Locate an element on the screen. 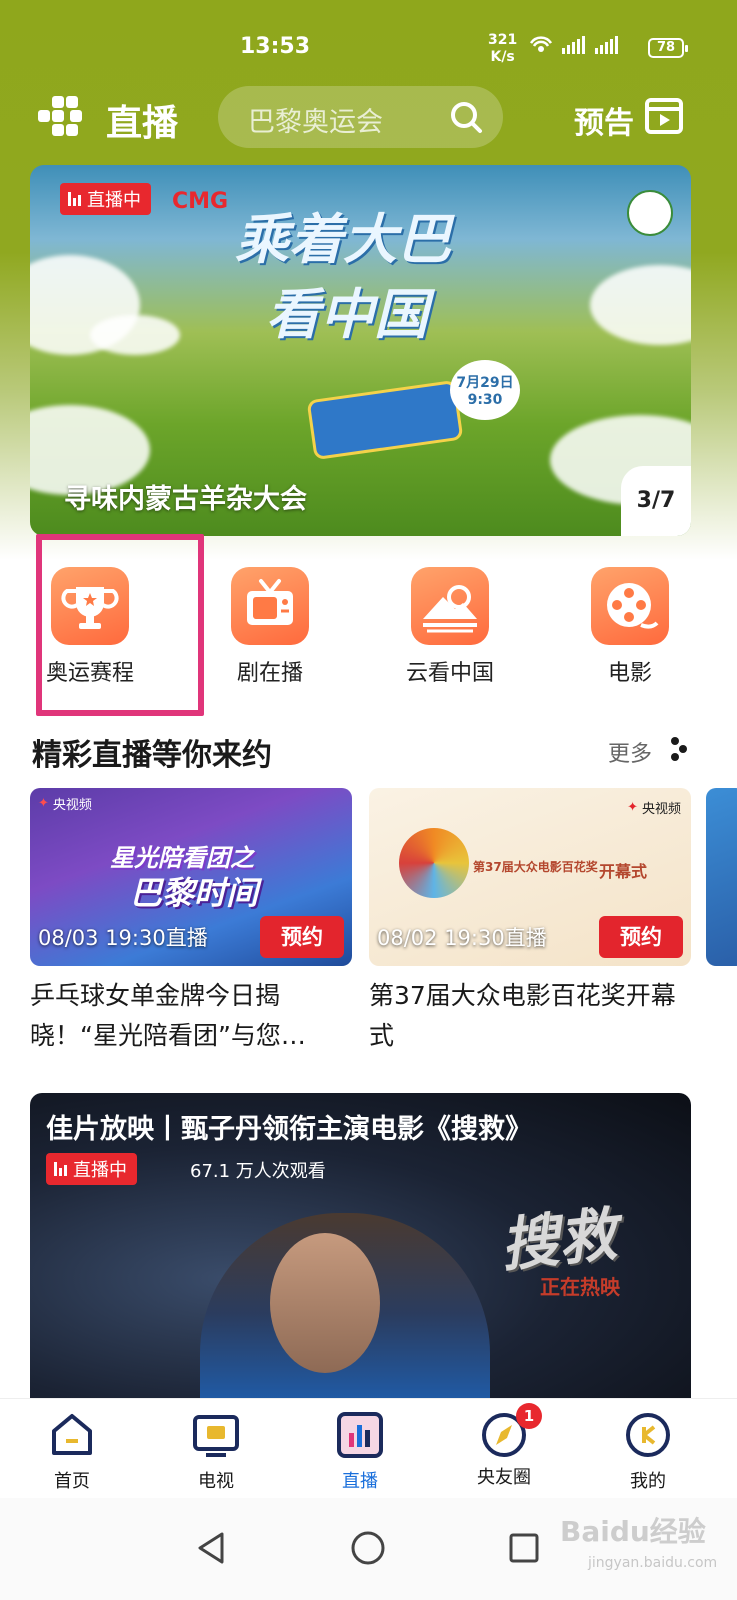 The image size is (737, 1600). recents-icon is located at coordinates (524, 1548).